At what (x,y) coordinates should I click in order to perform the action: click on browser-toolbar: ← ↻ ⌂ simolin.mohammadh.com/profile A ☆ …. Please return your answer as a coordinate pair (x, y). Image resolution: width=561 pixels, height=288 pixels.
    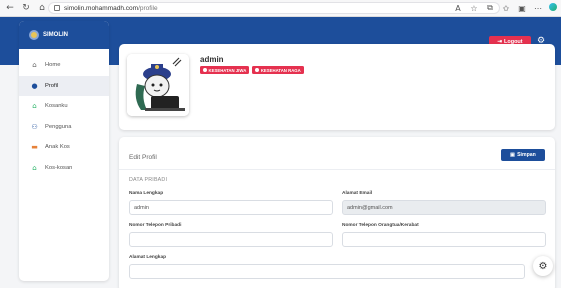
    Looking at the image, I should click on (280, 8).